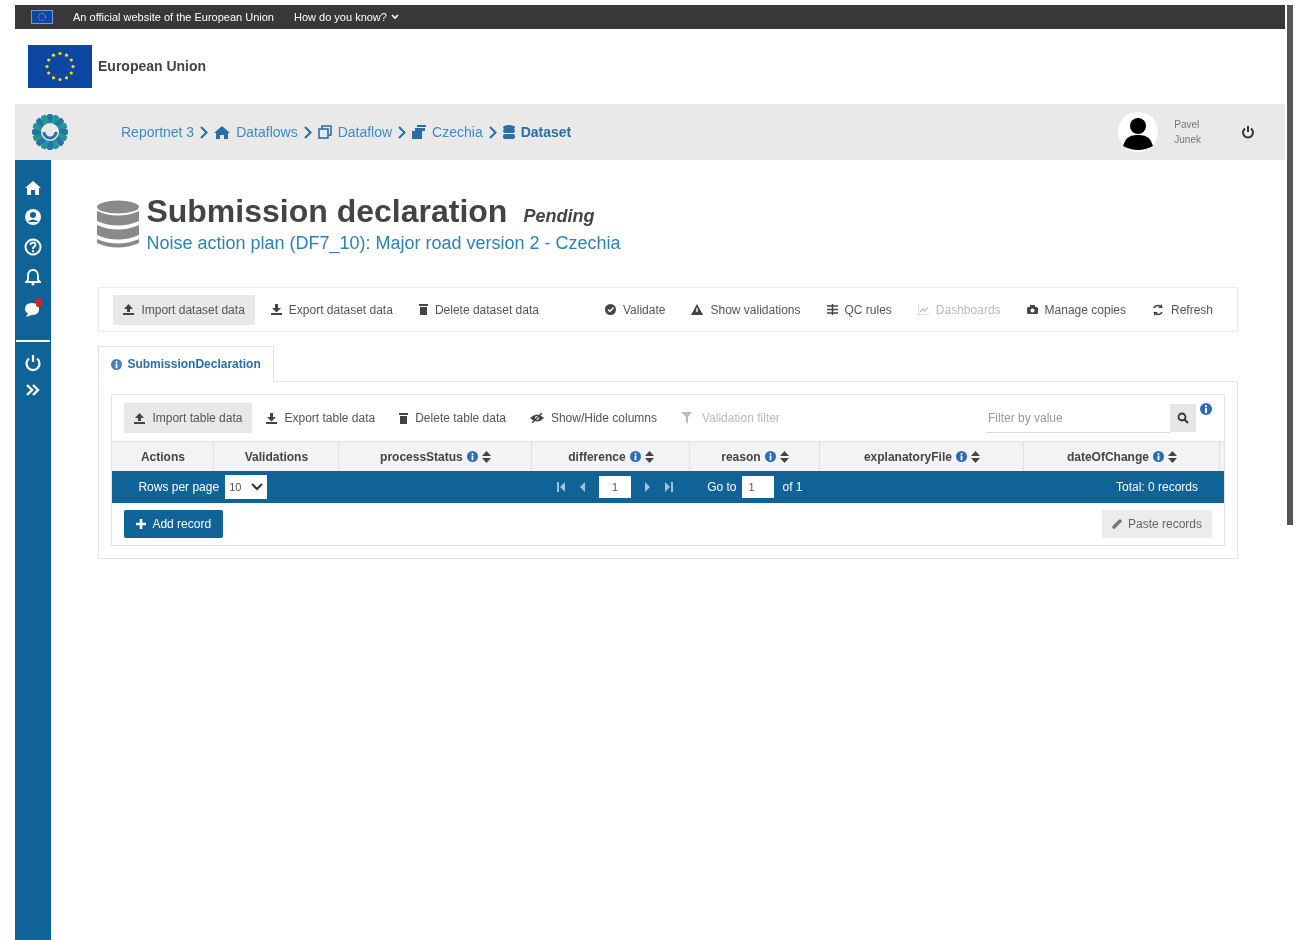 This screenshot has width=1297, height=940. What do you see at coordinates (33, 308) in the screenshot?
I see `chat-icon` at bounding box center [33, 308].